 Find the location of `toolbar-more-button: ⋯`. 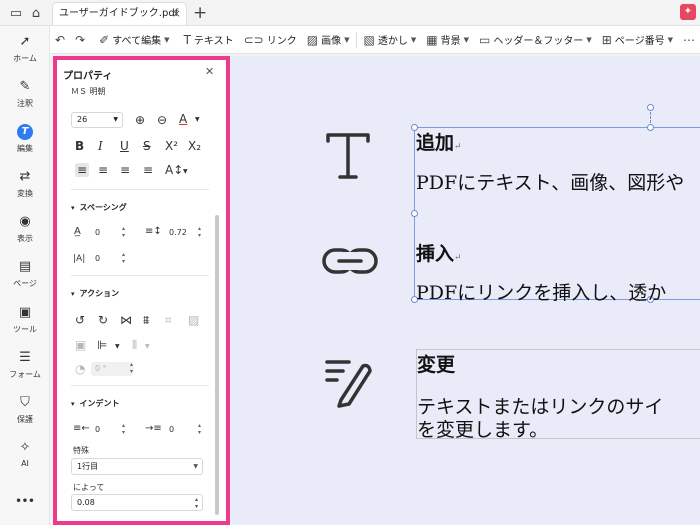

toolbar-more-button: ⋯ is located at coordinates (689, 40).